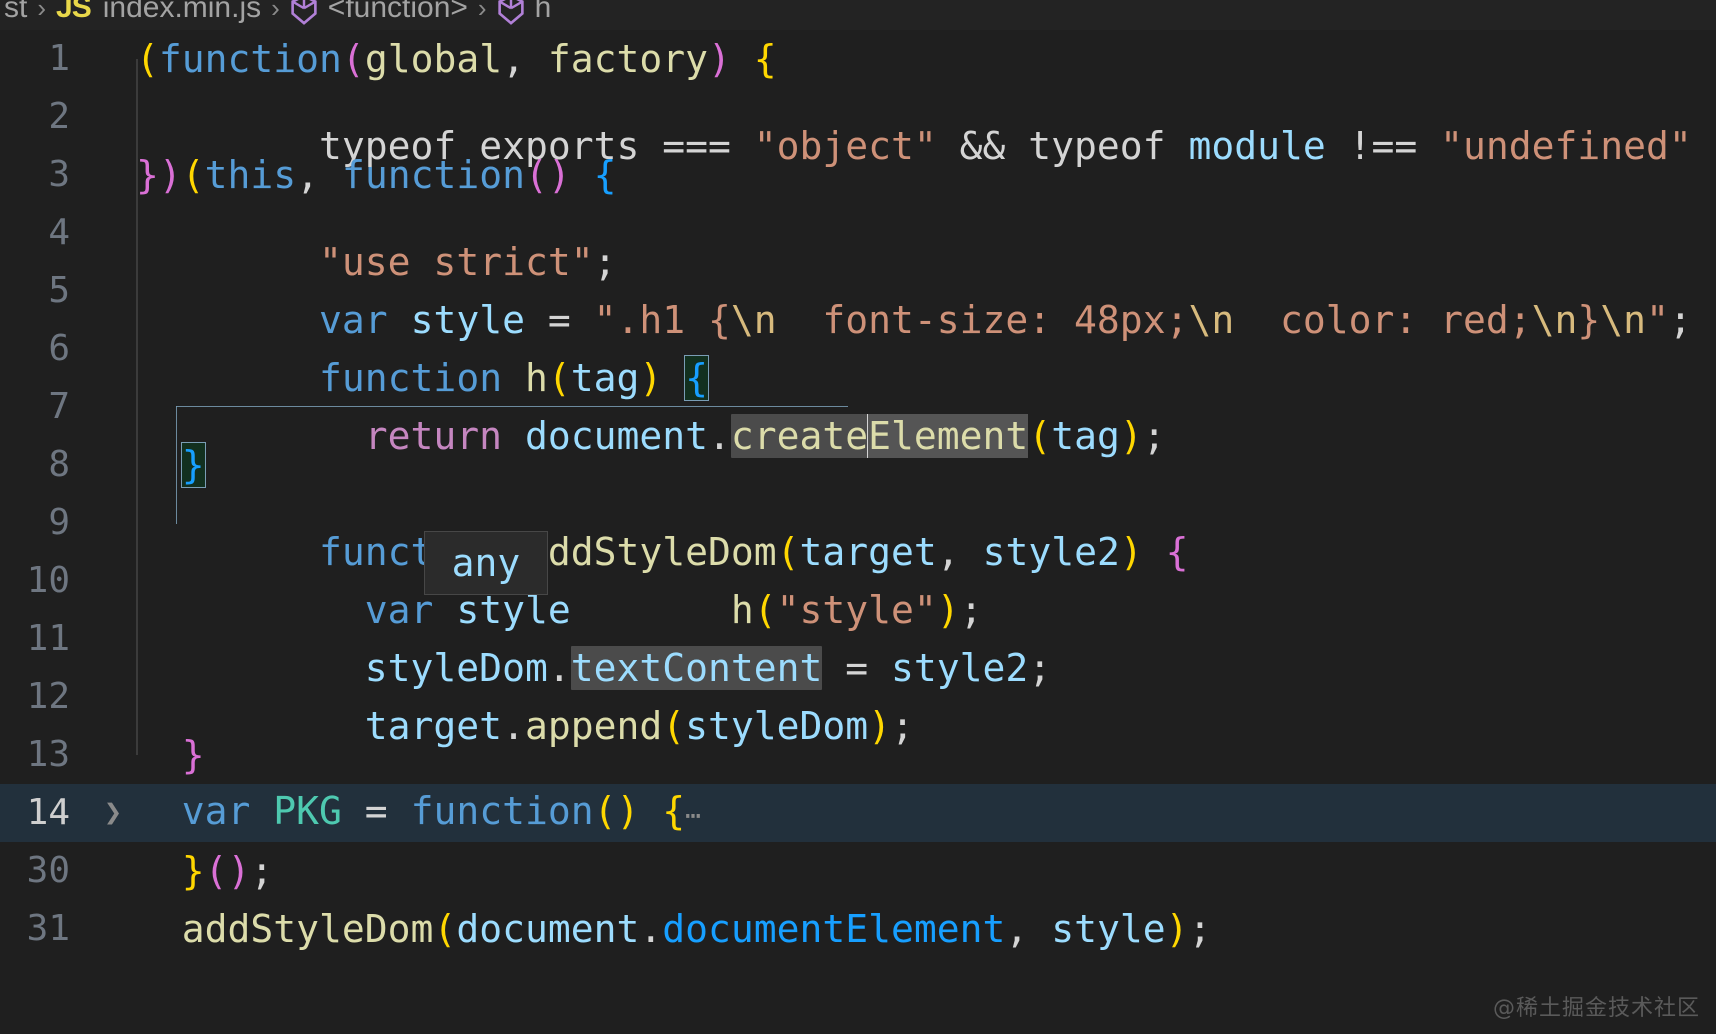  What do you see at coordinates (59, 406) in the screenshot?
I see `line-number: 7` at bounding box center [59, 406].